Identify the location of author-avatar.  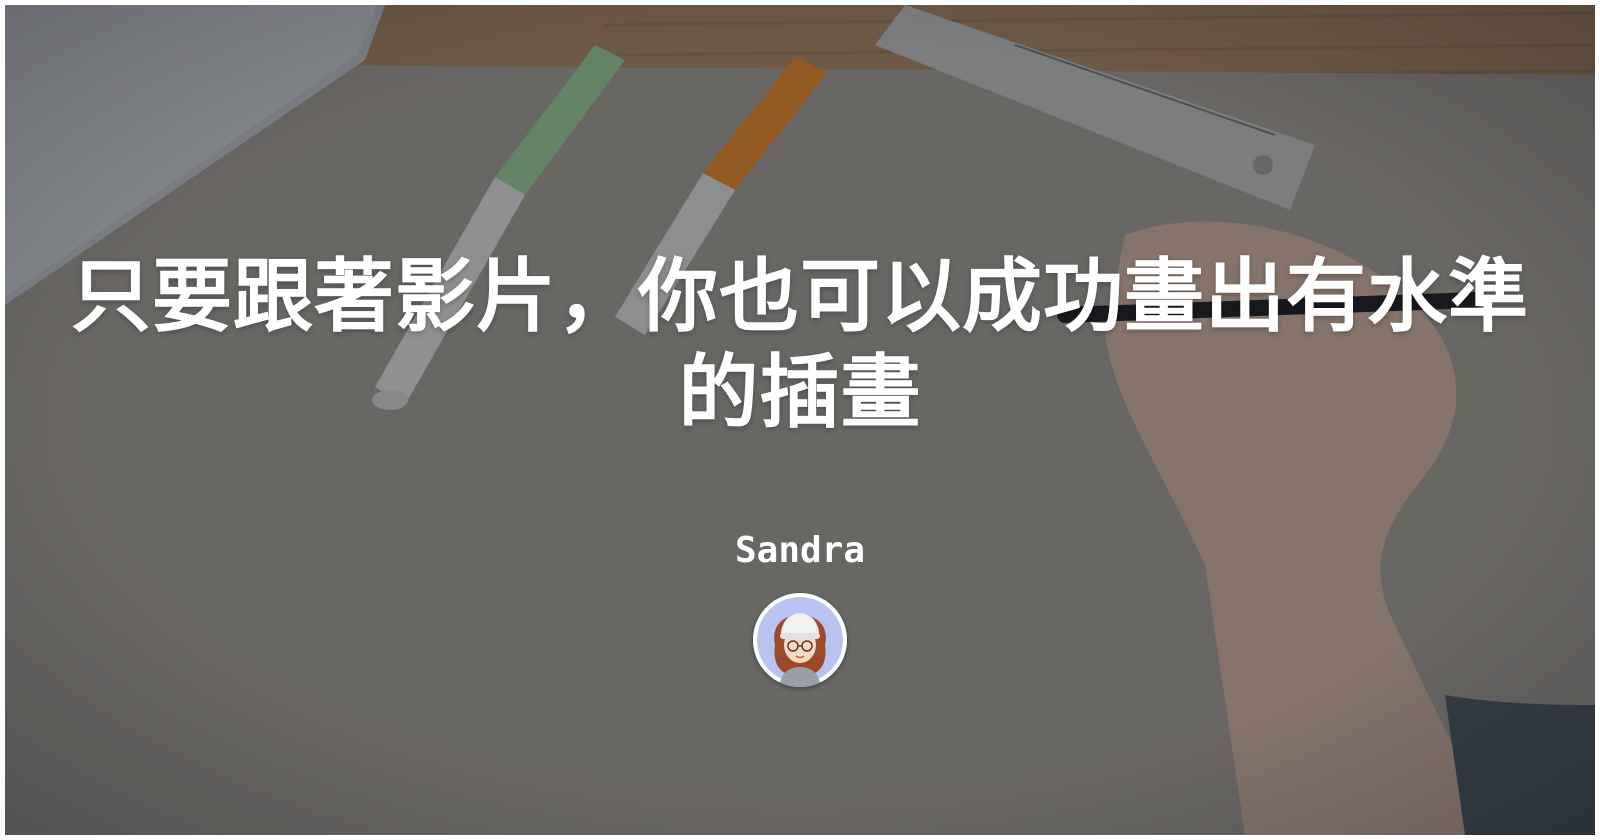
(800, 640).